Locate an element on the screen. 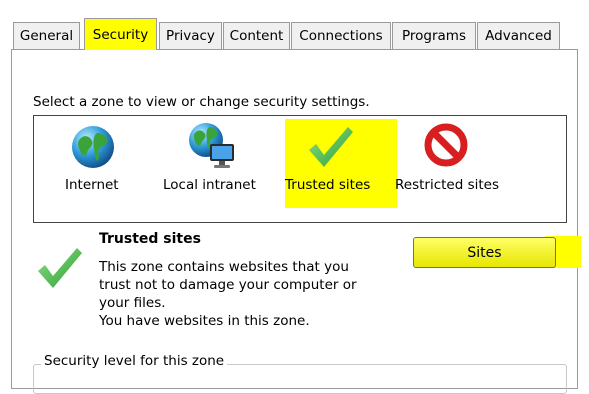 The height and width of the screenshot is (394, 589). tab-advanced-label: Advanced is located at coordinates (518, 36).